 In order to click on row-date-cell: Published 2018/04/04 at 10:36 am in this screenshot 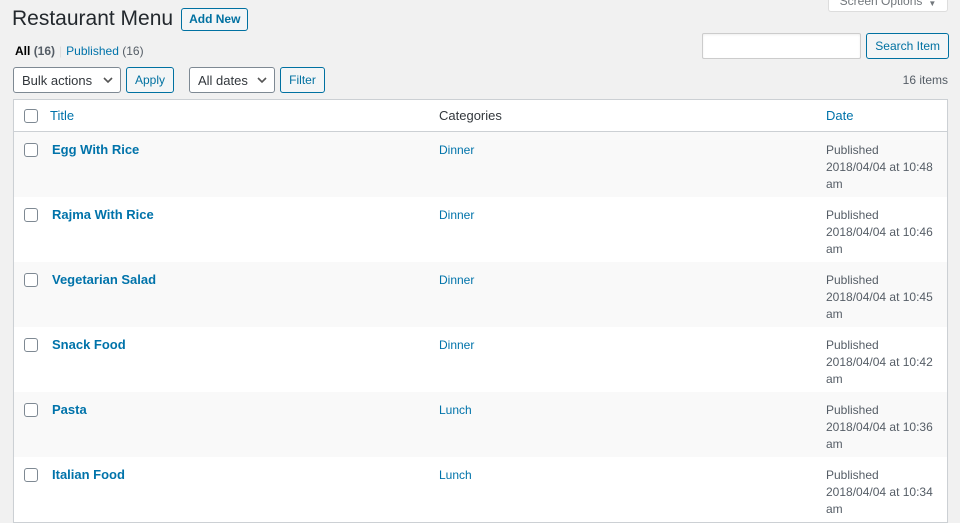, I will do `click(886, 422)`.